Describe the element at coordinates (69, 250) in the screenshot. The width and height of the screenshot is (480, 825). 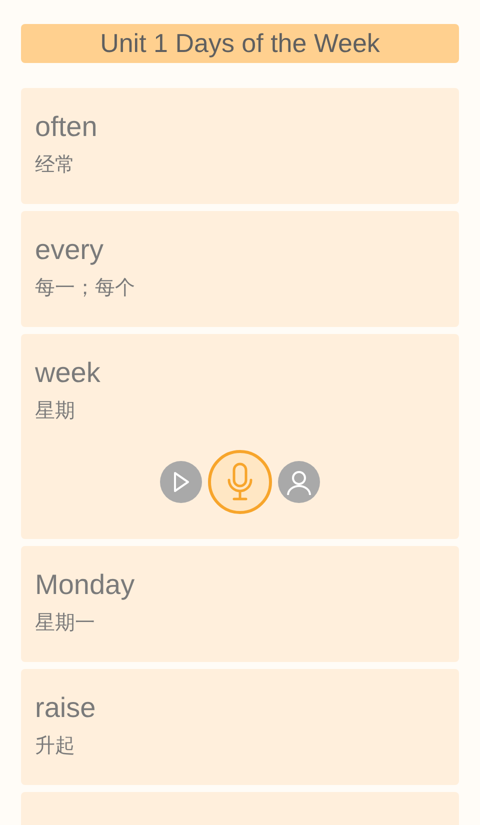
I see `word-text: every` at that location.